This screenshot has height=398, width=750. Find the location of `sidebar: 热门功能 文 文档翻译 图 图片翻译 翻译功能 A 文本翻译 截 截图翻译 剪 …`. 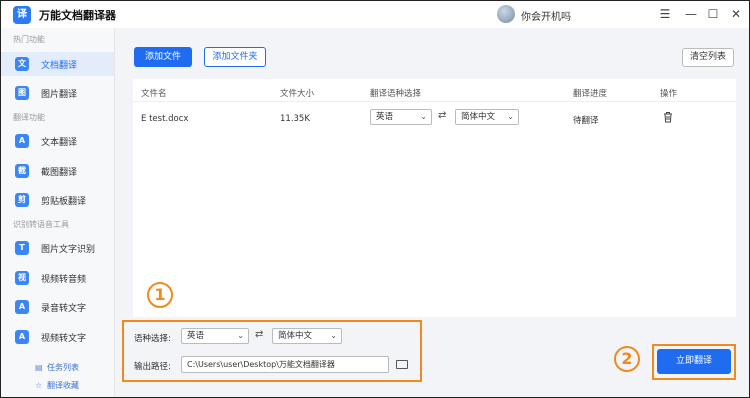

sidebar: 热门功能 文 文档翻译 图 图片翻译 翻译功能 A 文本翻译 截 截图翻译 剪 … is located at coordinates (58, 212).